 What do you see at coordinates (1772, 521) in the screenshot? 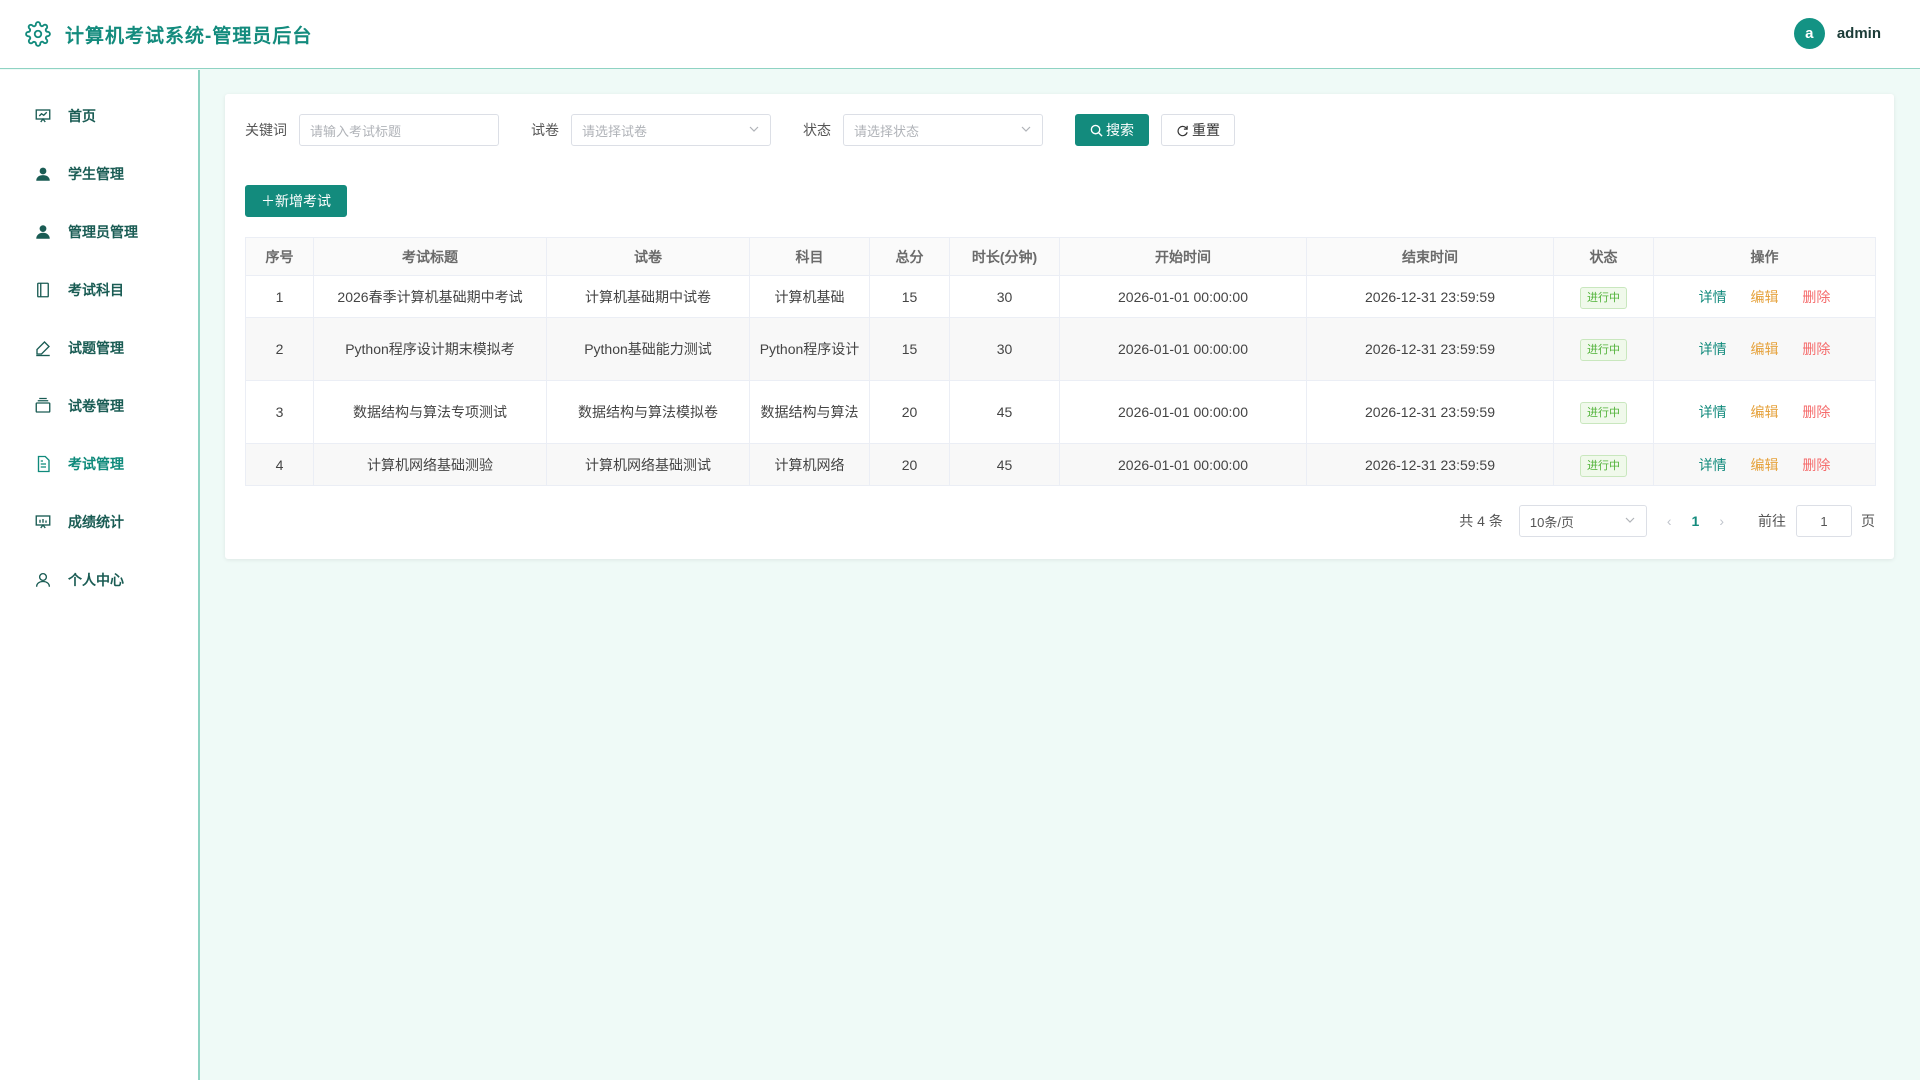
I see `goto-label: 前往` at bounding box center [1772, 521].